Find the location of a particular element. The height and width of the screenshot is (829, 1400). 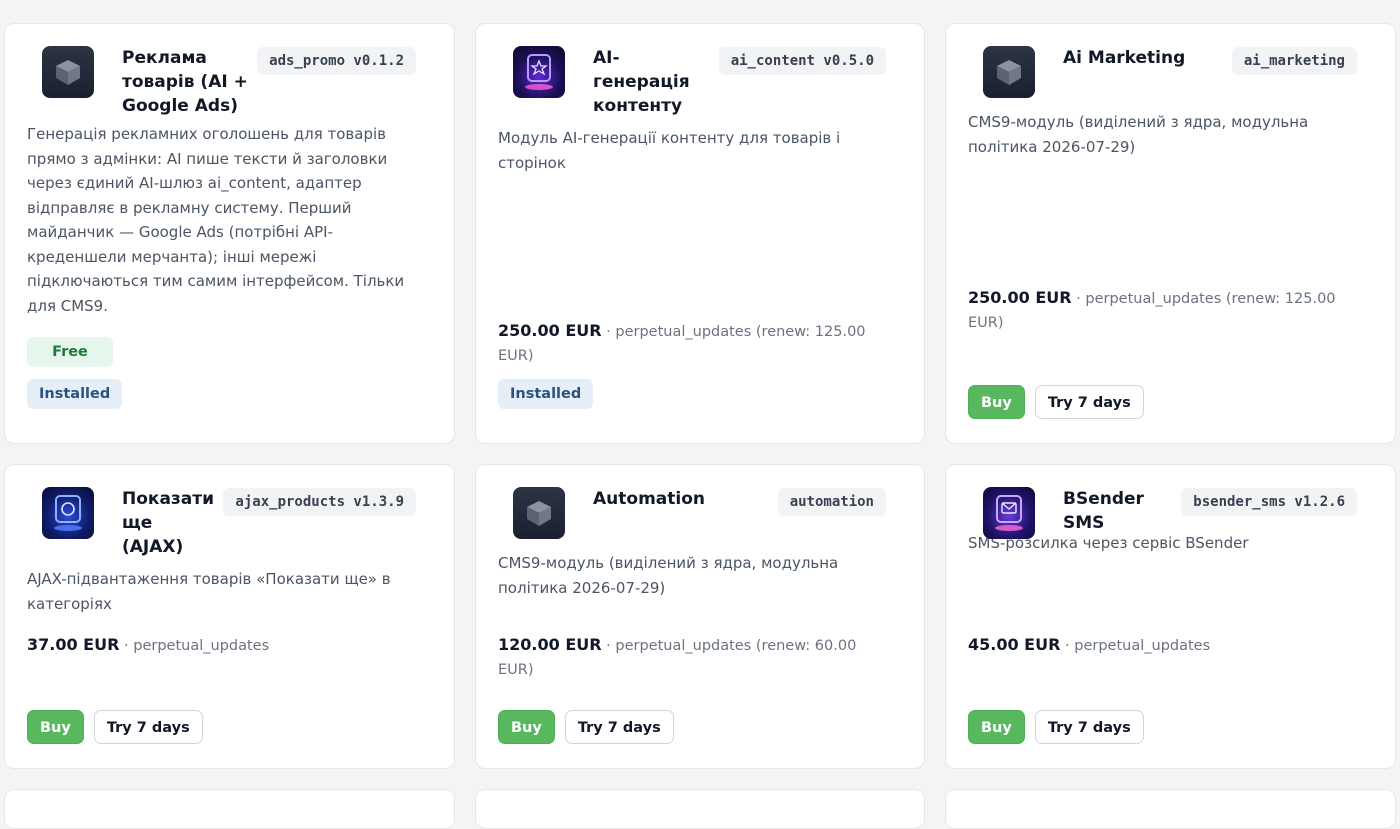

module-title: Automation is located at coordinates (649, 499).